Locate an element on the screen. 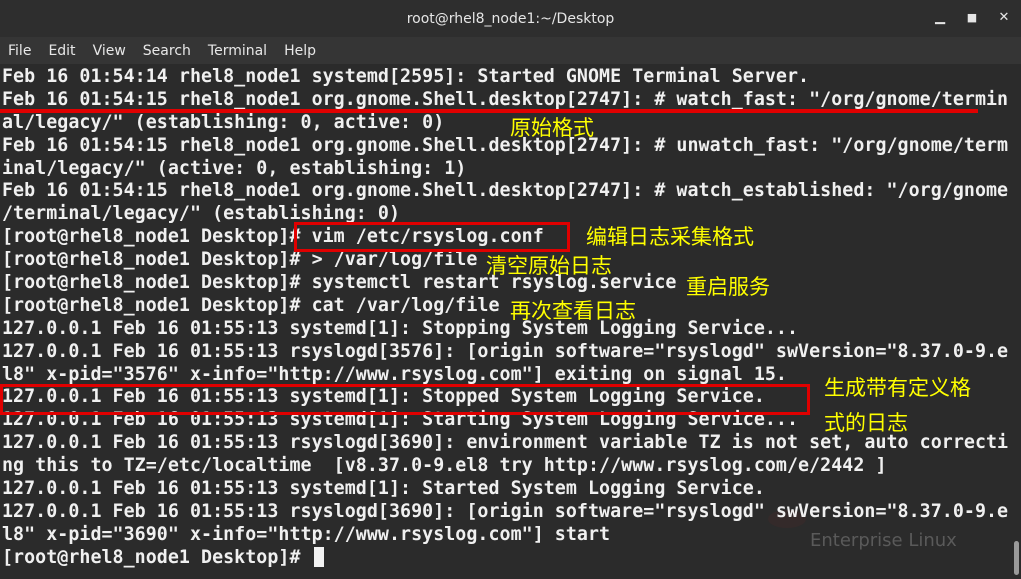  window-titlebar: root@rhel8_node1:~/Desktop ▁ ■ ✕ is located at coordinates (510, 18).